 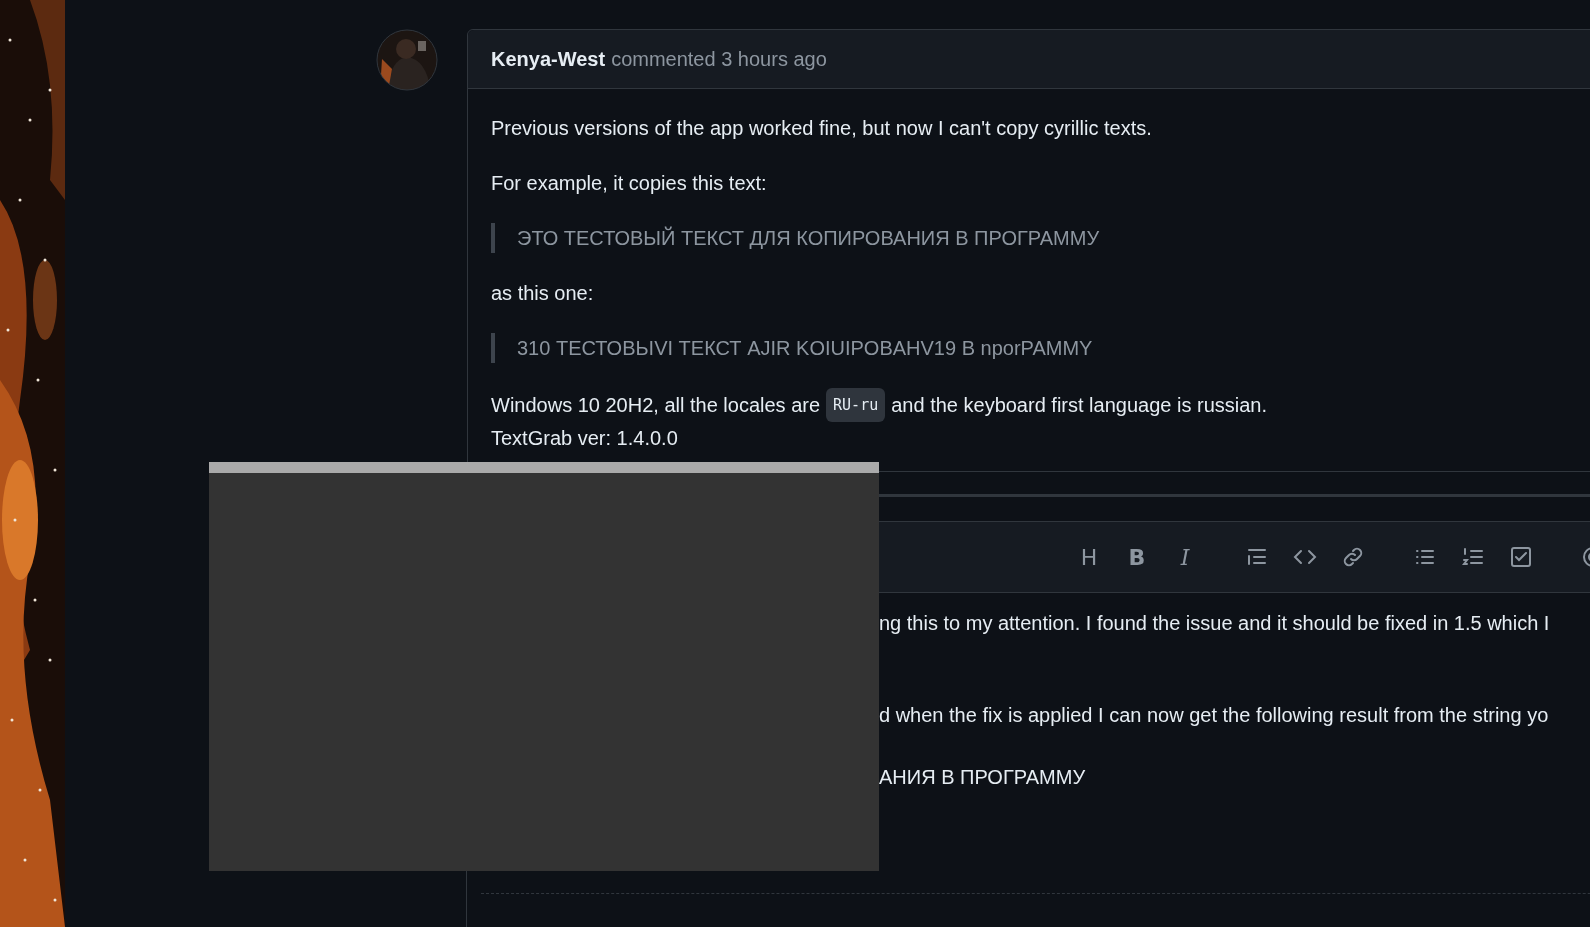 What do you see at coordinates (983, 777) in the screenshot?
I see `editor-text: АНИЯ В ПРОГРАММУ` at bounding box center [983, 777].